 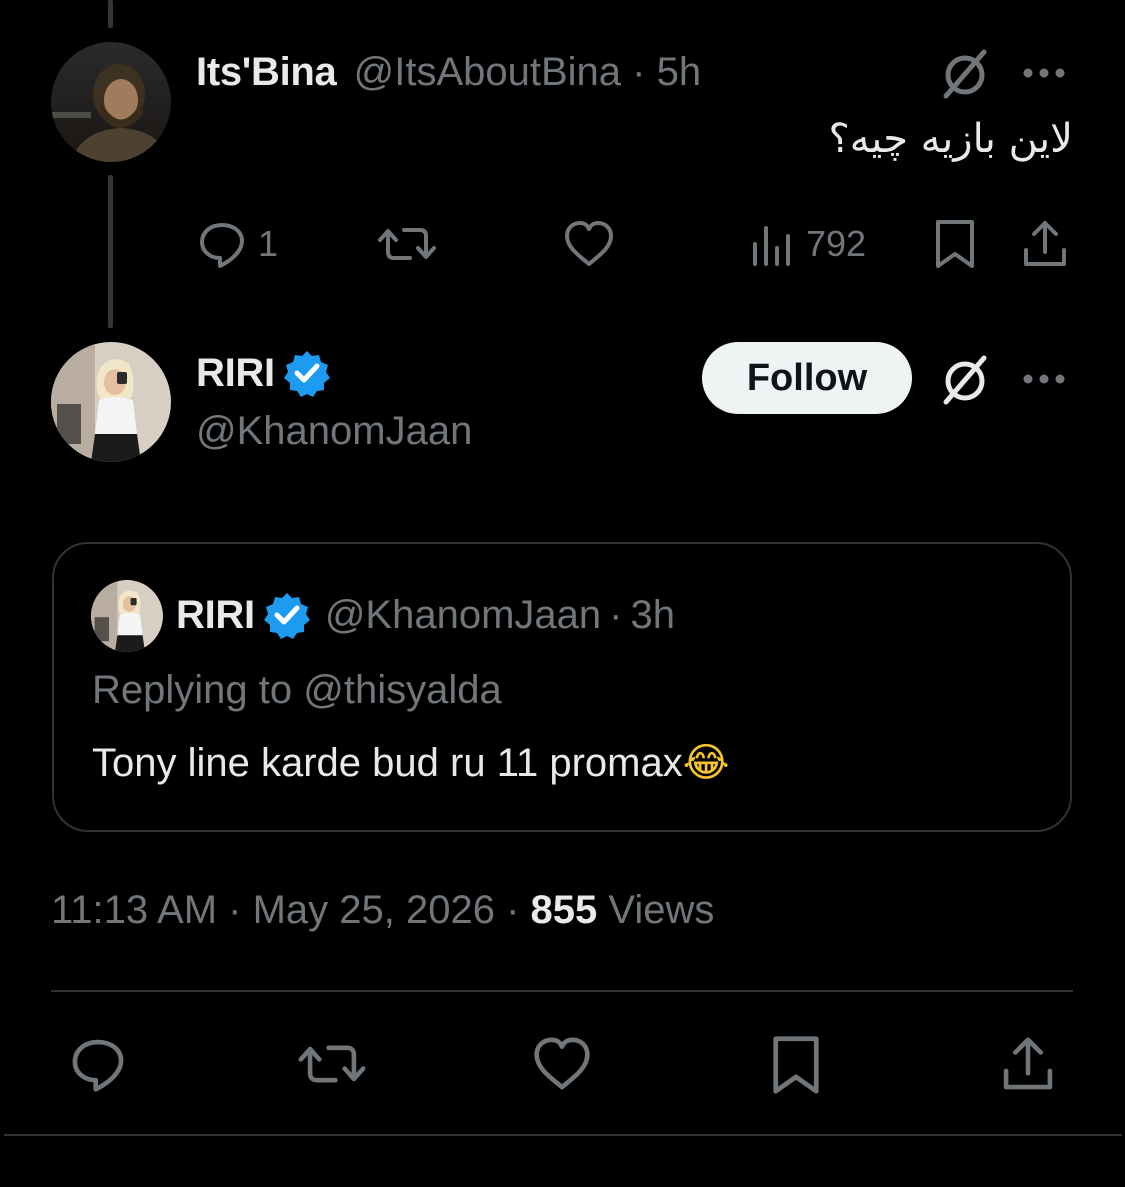 What do you see at coordinates (215, 614) in the screenshot?
I see `quoted-display-name: RIRI` at bounding box center [215, 614].